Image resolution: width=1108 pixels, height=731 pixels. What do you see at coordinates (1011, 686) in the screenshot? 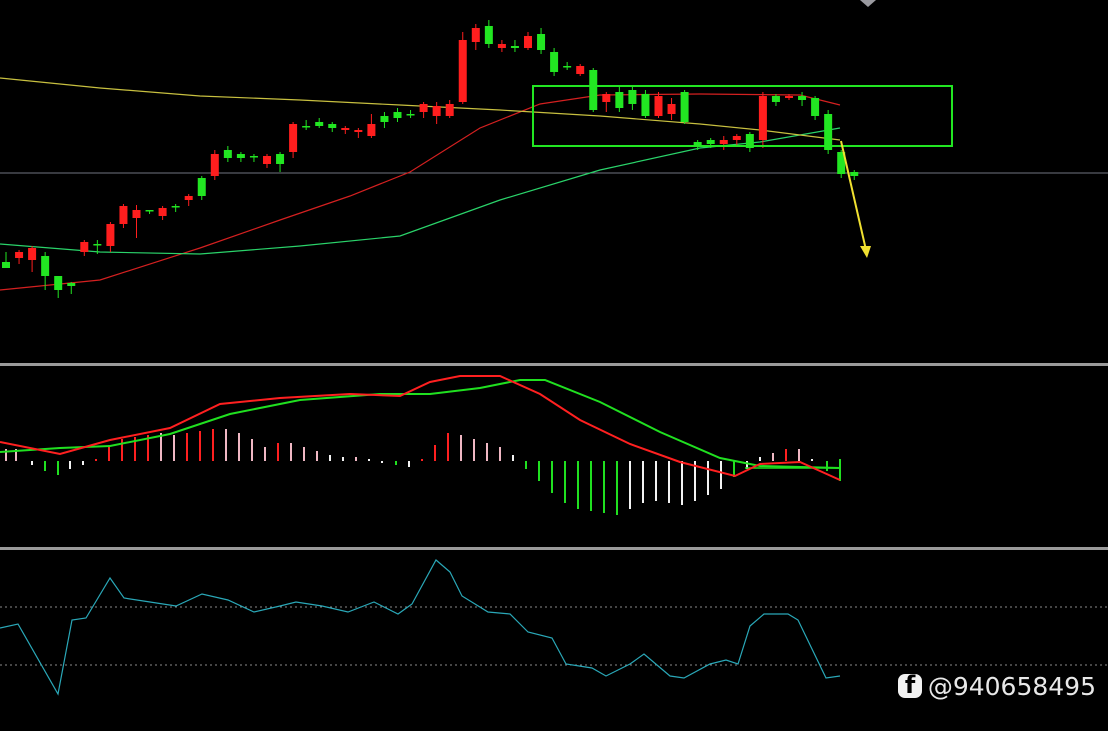
I see `watermark-handle: @940658495` at bounding box center [1011, 686].